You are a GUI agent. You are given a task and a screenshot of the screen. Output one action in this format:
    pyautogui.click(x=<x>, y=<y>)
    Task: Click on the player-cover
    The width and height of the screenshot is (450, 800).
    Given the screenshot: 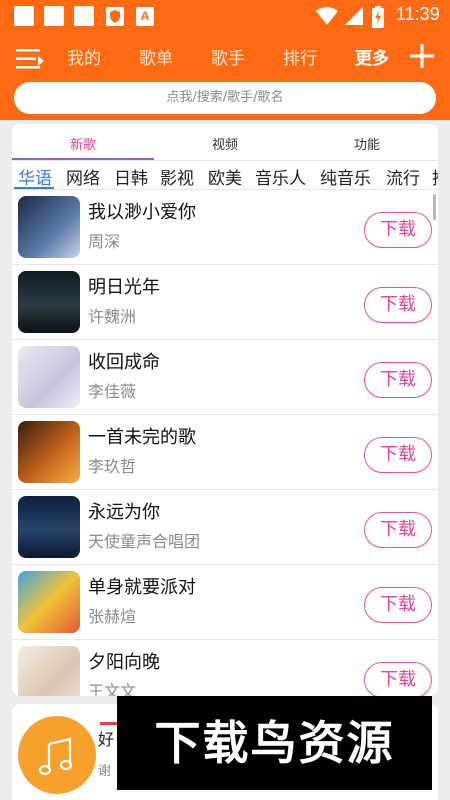 What is the action you would take?
    pyautogui.click(x=57, y=755)
    